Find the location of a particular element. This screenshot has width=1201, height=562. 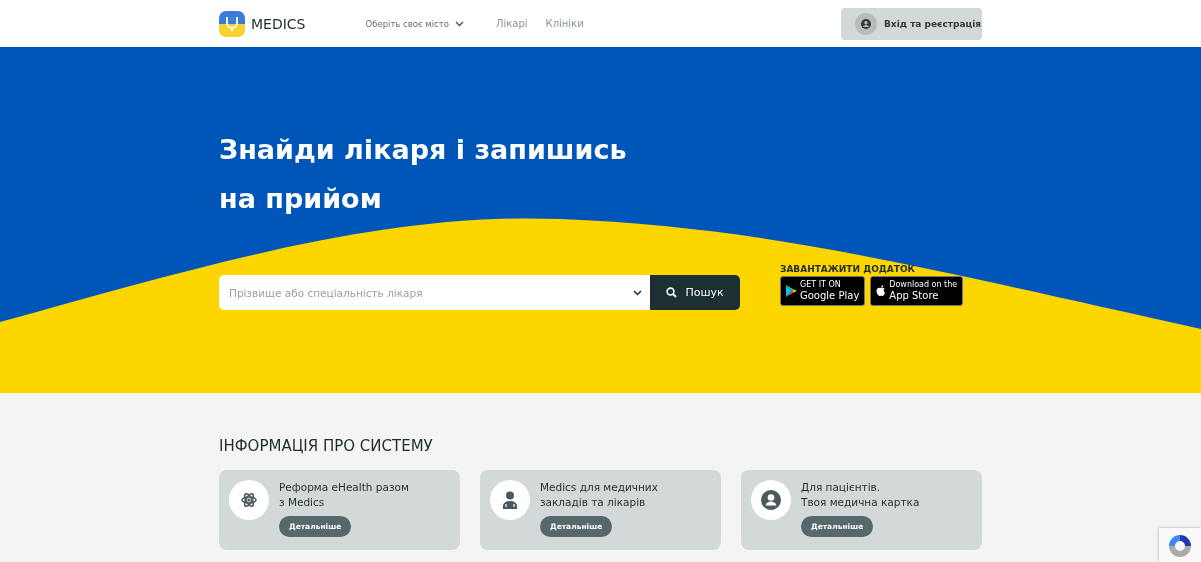

badge-caption: GET IT ON is located at coordinates (821, 284).